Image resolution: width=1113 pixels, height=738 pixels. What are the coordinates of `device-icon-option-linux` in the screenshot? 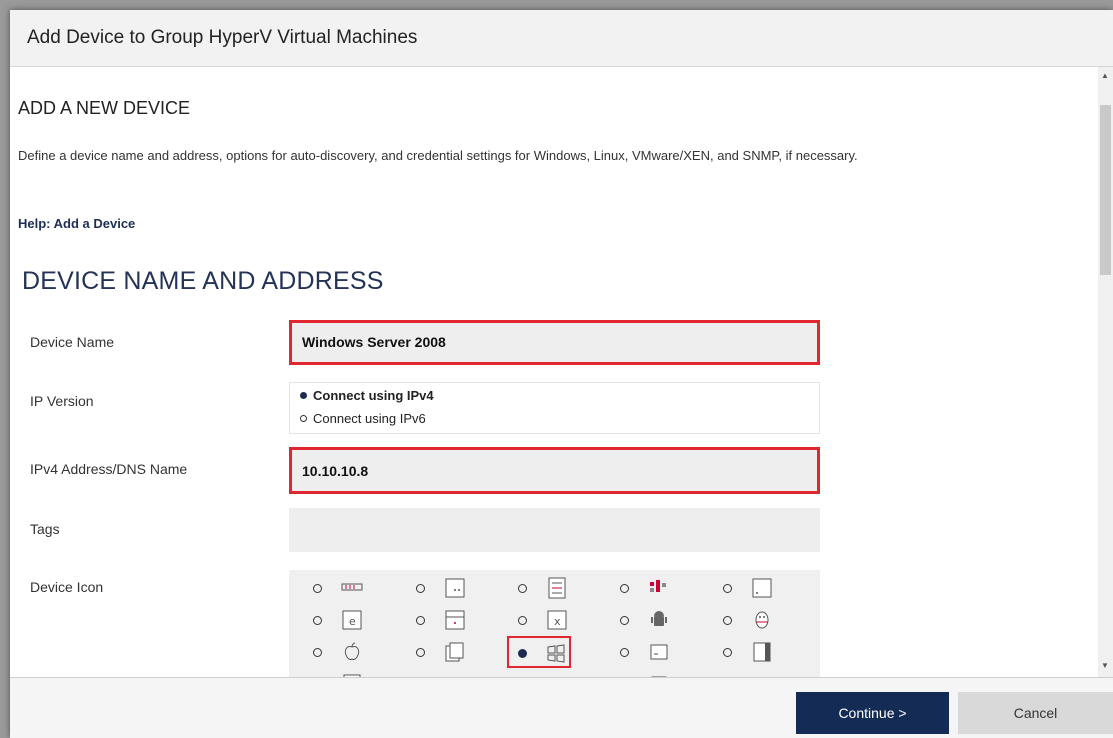 It's located at (763, 620).